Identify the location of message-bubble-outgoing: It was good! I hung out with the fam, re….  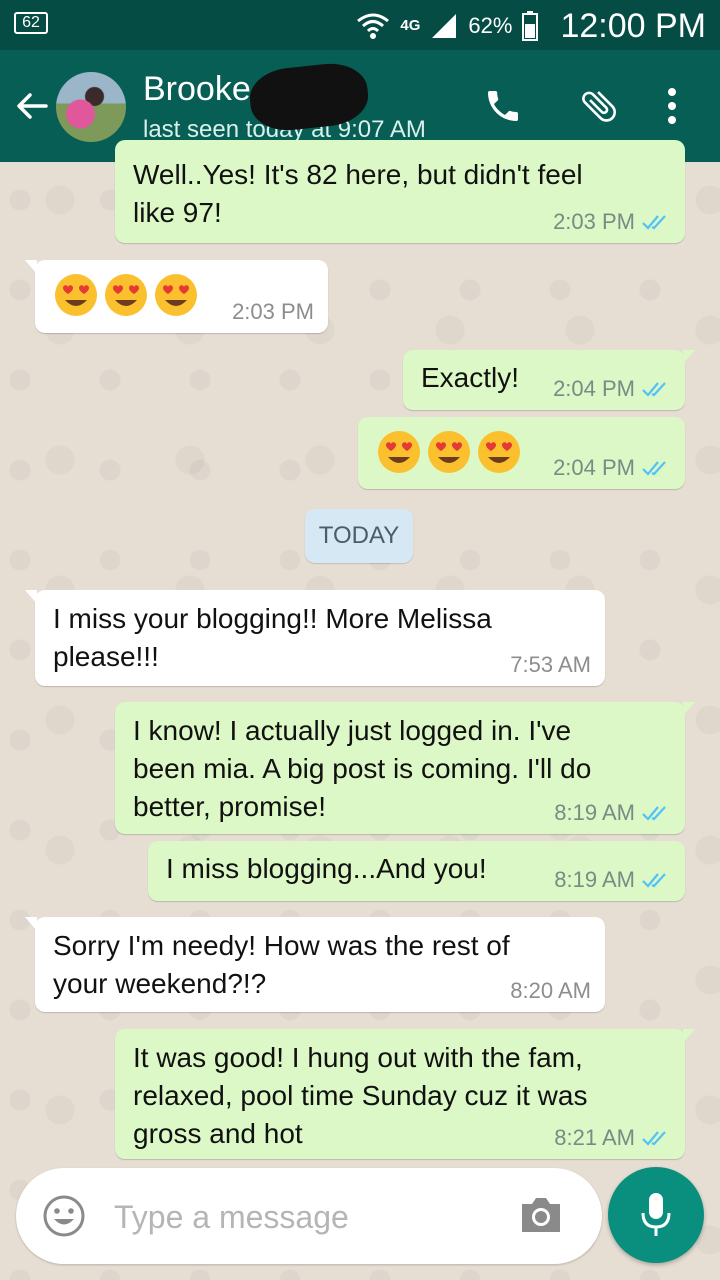
(405, 1094).